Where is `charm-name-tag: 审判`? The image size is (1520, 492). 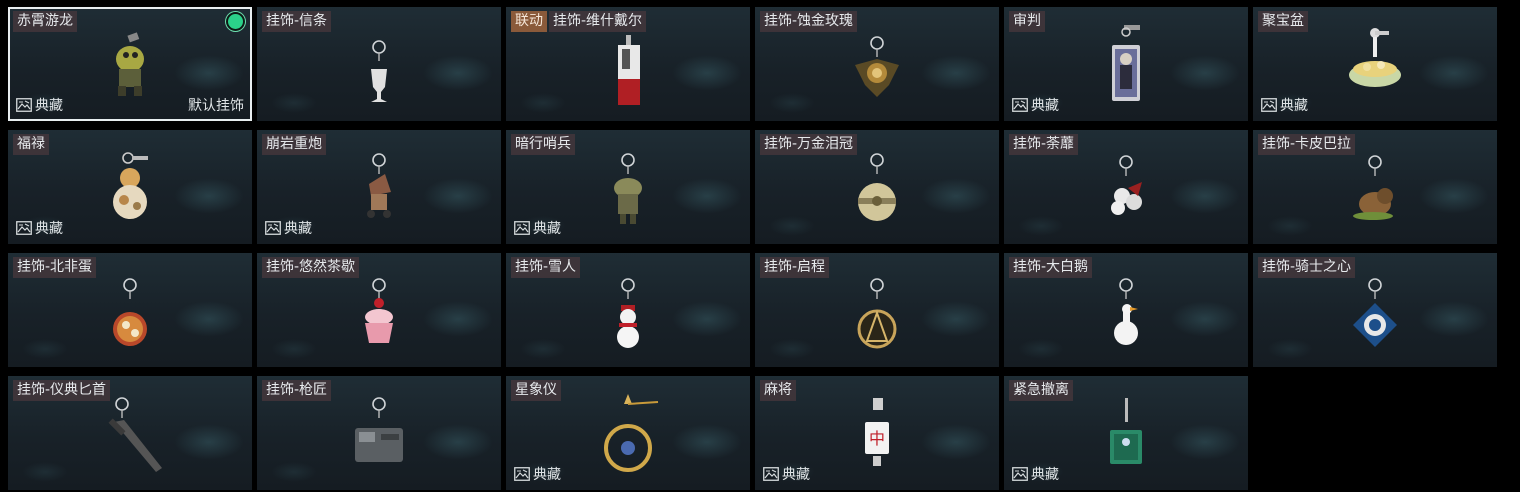 charm-name-tag: 审判 is located at coordinates (1027, 21).